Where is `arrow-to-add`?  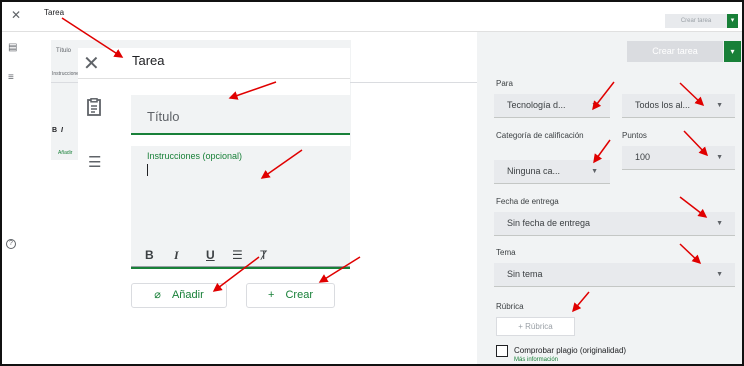
arrow-to-add is located at coordinates (236, 274).